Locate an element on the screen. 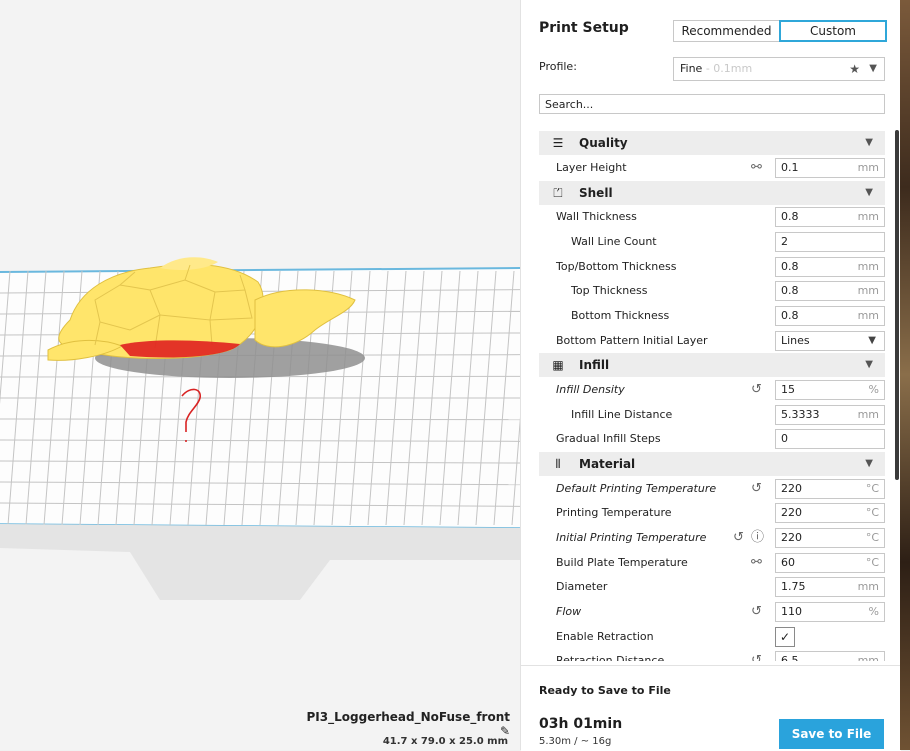 This screenshot has height=751, width=910. flow-field: 110% is located at coordinates (830, 612).